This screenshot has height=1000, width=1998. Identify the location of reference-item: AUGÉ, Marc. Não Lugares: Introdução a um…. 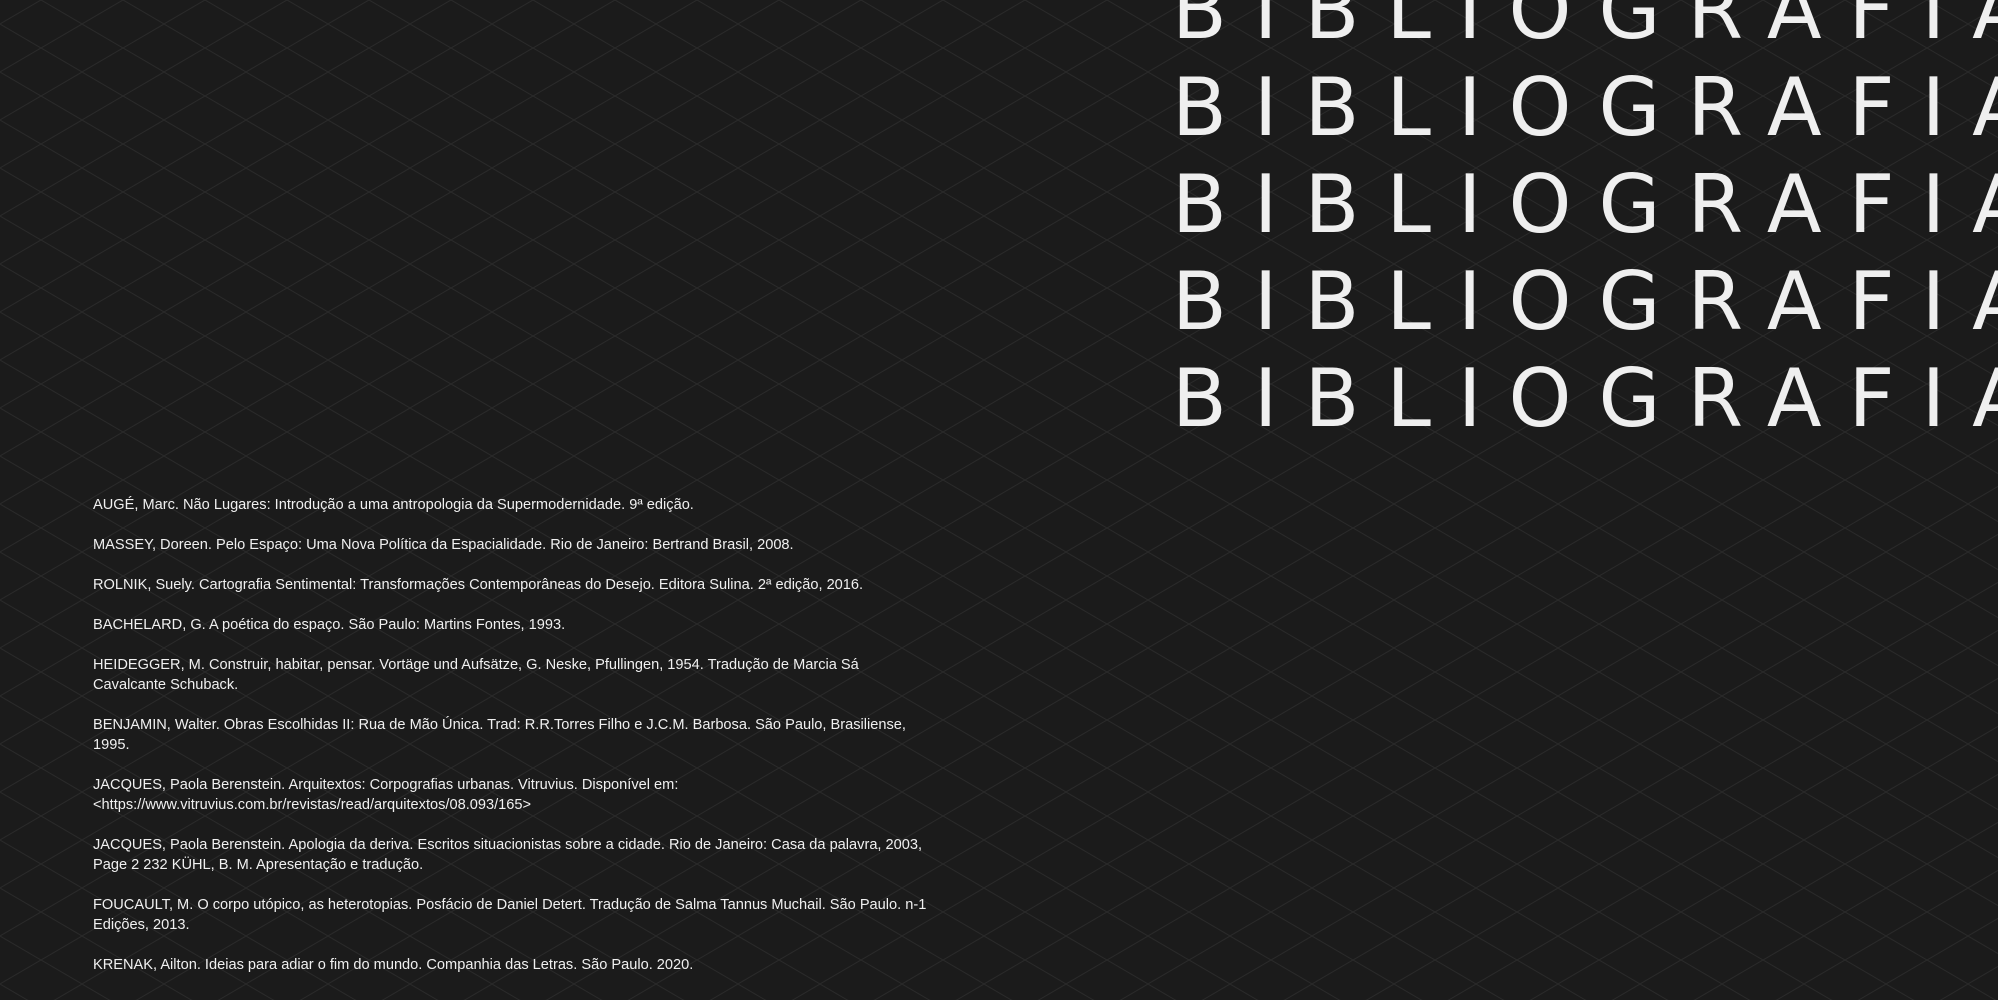
(393, 505).